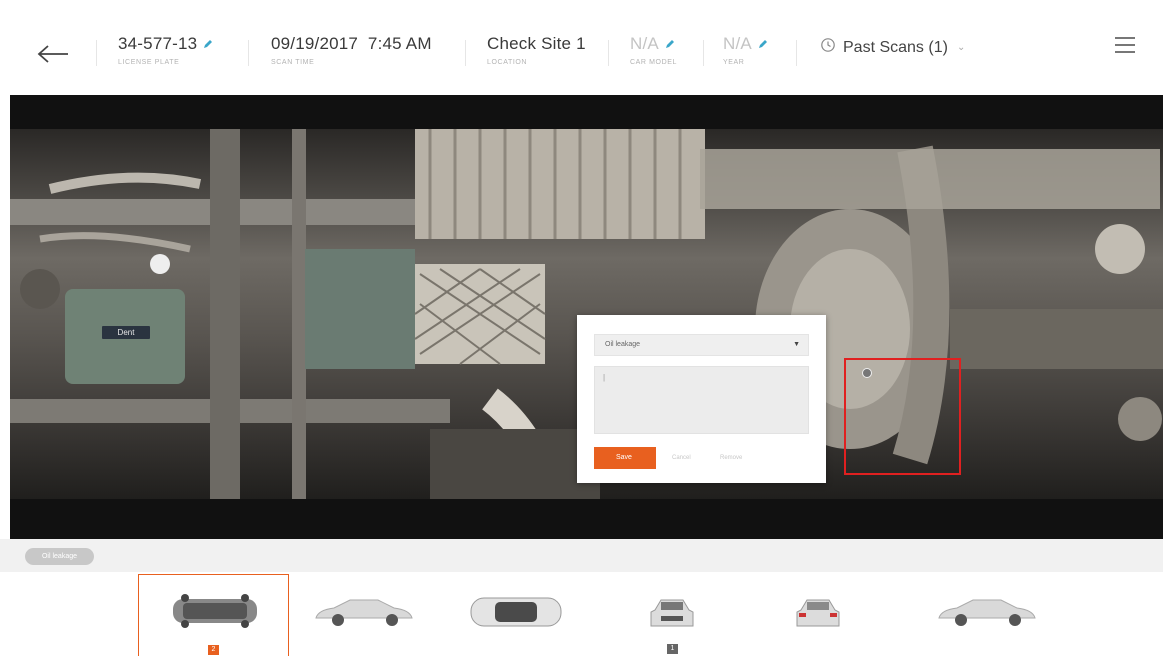 This screenshot has height=656, width=1163. I want to click on remove-button: Remove, so click(731, 458).